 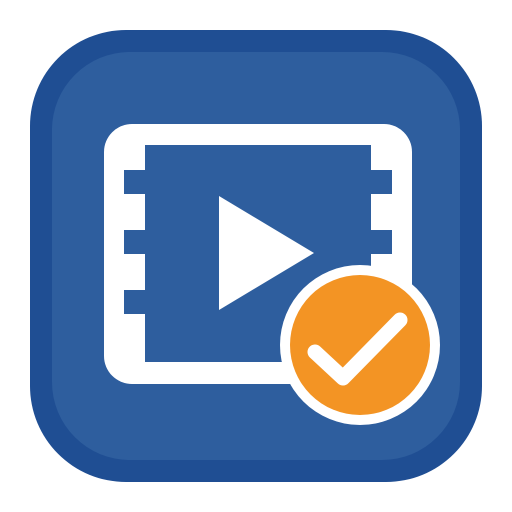 I want to click on checkmark-badge-icon, so click(x=360, y=345).